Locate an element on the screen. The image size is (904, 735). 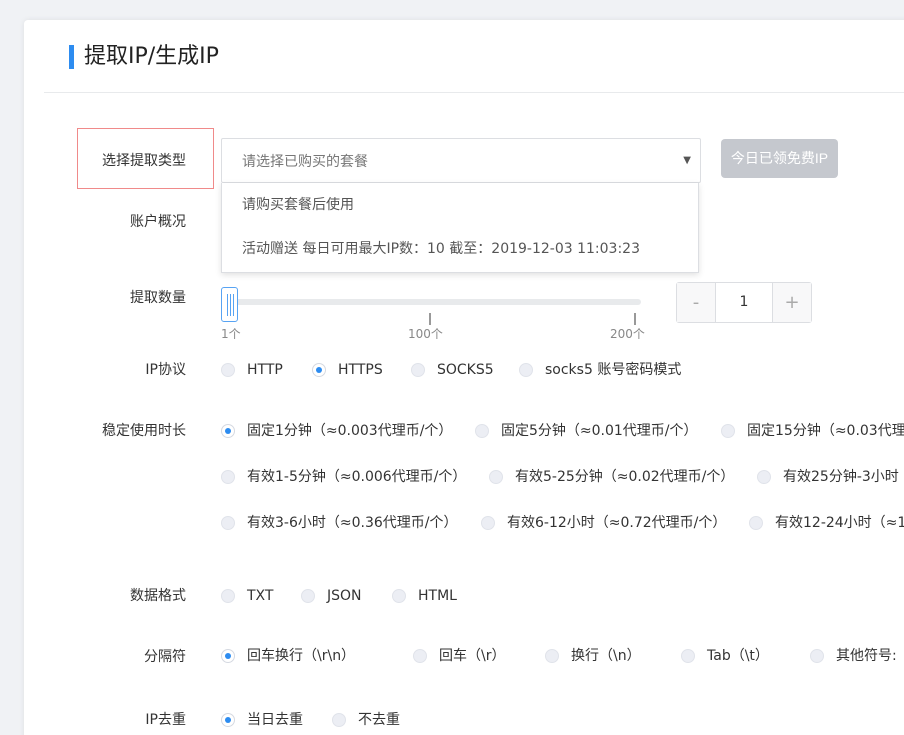
caret-down-icon: ▼ is located at coordinates (687, 160).